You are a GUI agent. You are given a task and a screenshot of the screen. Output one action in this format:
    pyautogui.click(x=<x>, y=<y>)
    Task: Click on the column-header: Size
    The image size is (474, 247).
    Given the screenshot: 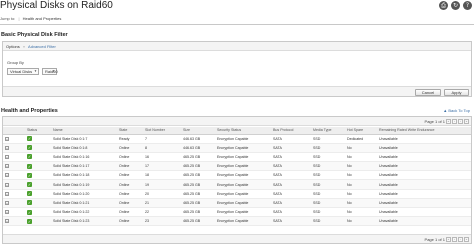 What is the action you would take?
    pyautogui.click(x=198, y=131)
    